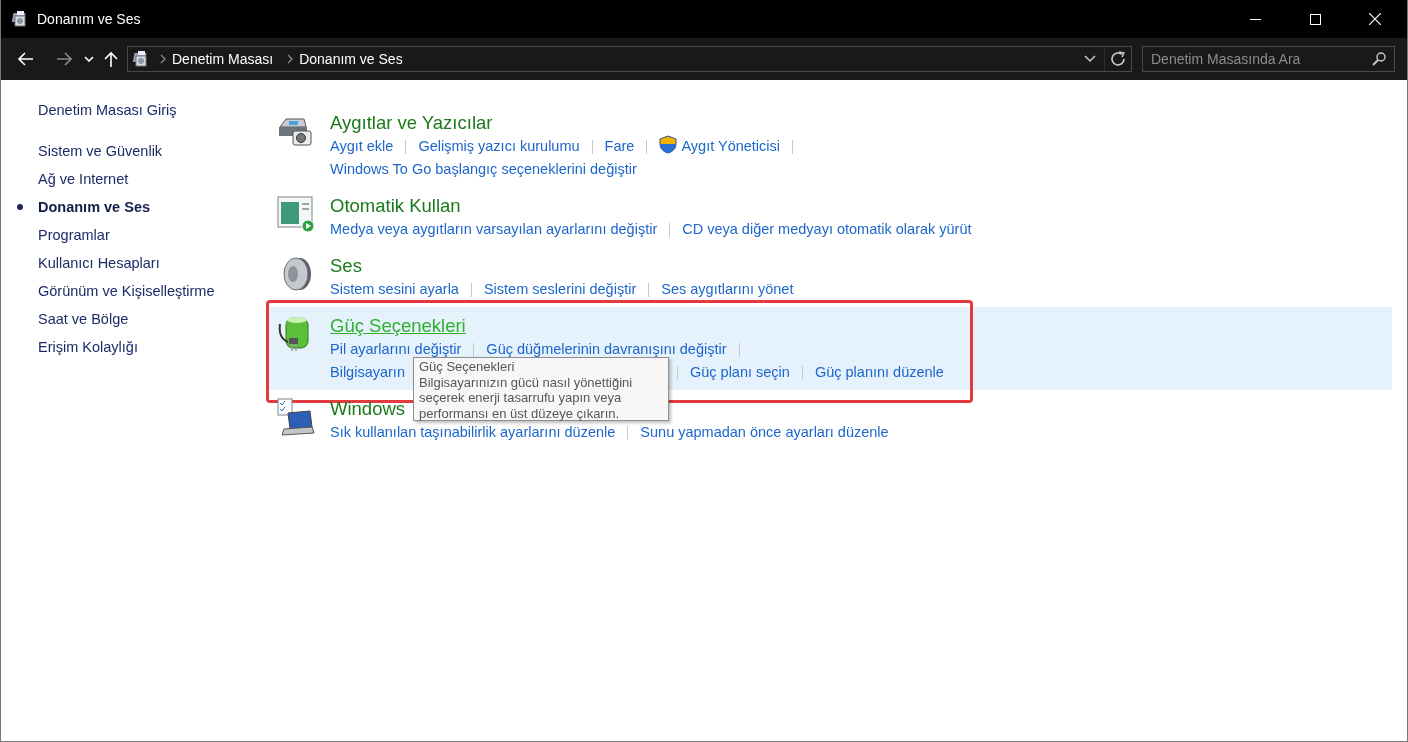  I want to click on close-icon, so click(1375, 19).